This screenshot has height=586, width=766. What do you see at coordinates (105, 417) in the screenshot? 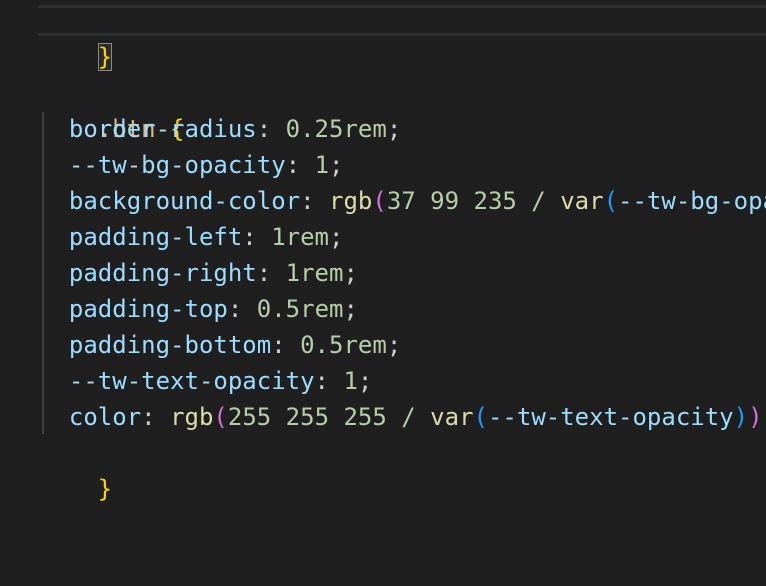
I see `css-property: color` at bounding box center [105, 417].